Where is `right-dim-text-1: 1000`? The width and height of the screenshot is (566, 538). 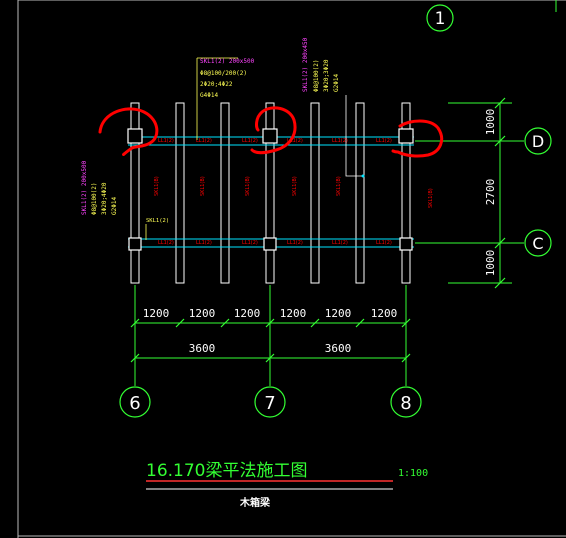 right-dim-text-1: 1000 is located at coordinates (490, 122).